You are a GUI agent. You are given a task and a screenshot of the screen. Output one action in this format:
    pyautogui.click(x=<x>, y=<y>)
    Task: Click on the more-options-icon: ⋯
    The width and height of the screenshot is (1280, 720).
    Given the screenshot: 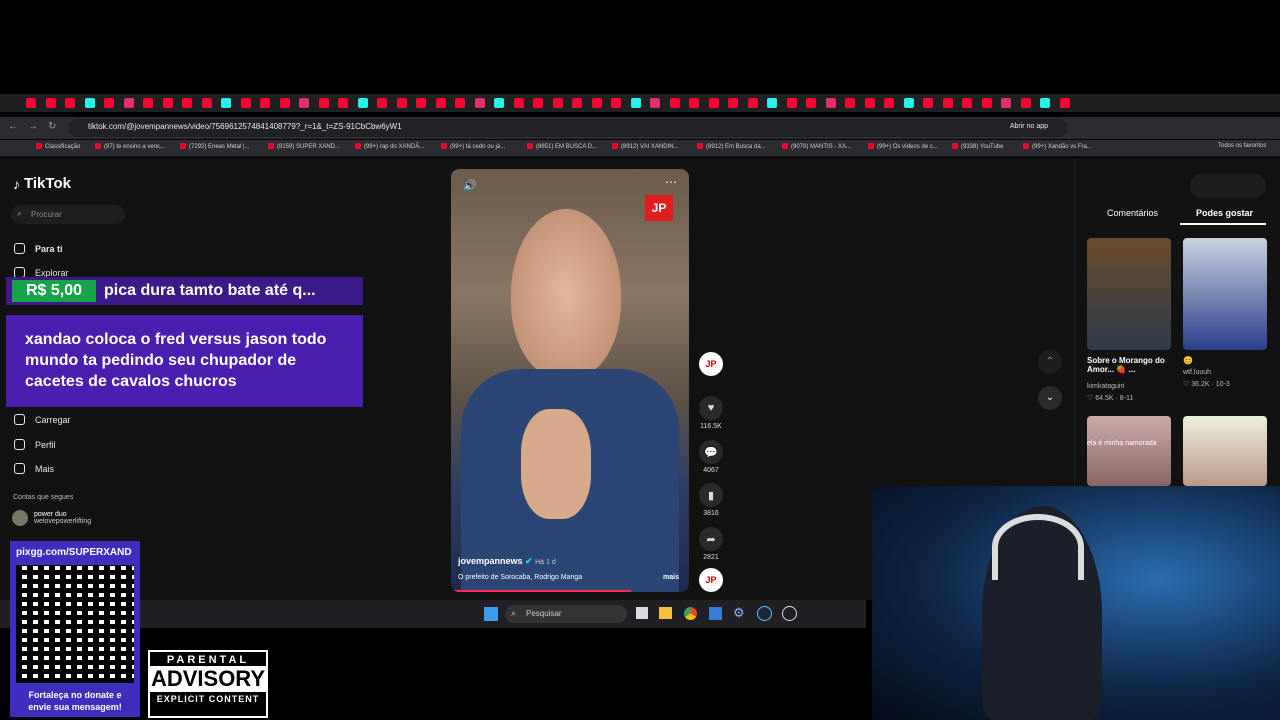 What is the action you would take?
    pyautogui.click(x=671, y=182)
    